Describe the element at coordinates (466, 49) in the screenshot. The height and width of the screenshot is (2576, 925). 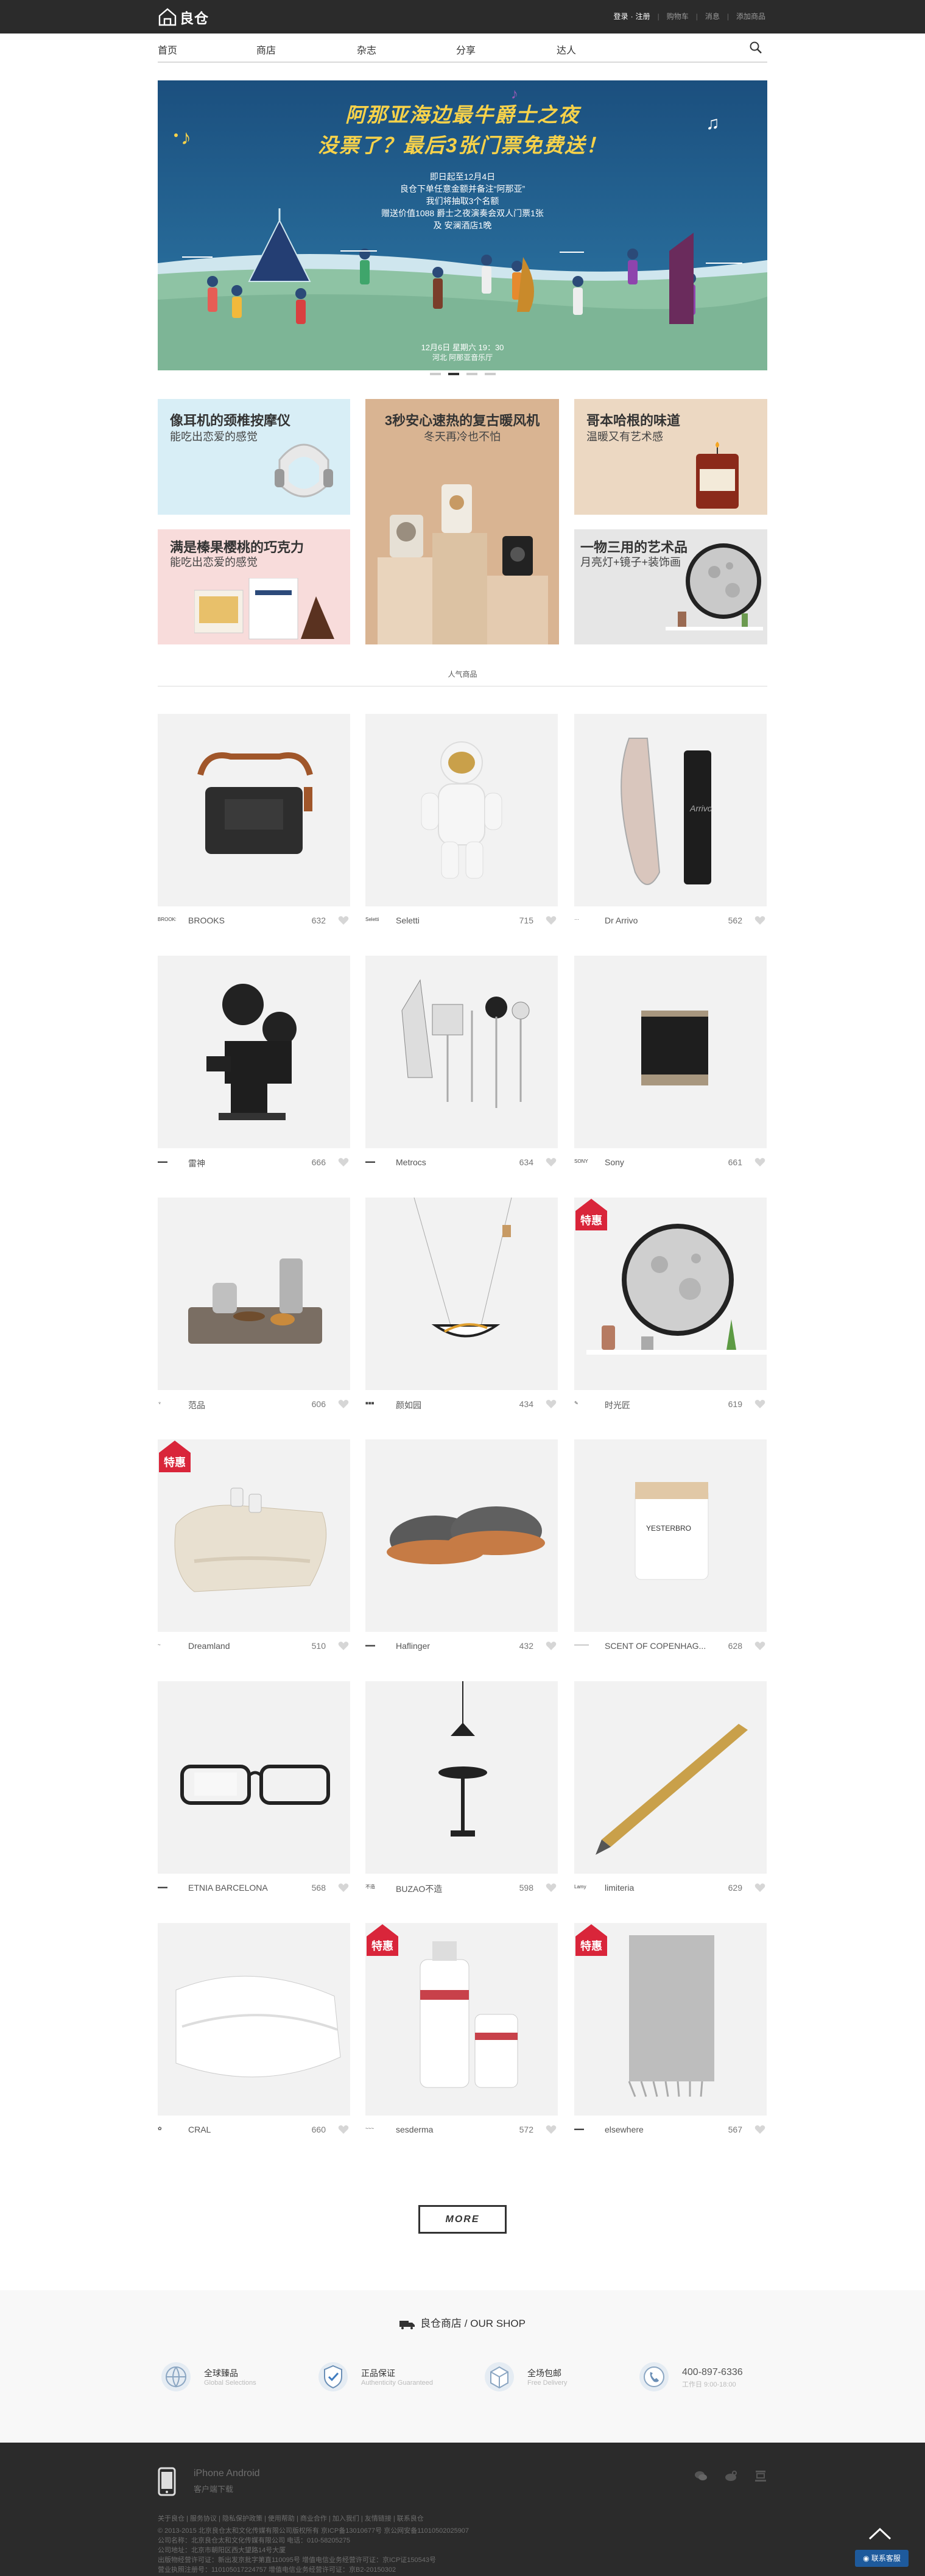
I see `nav-item-share: 分享` at that location.